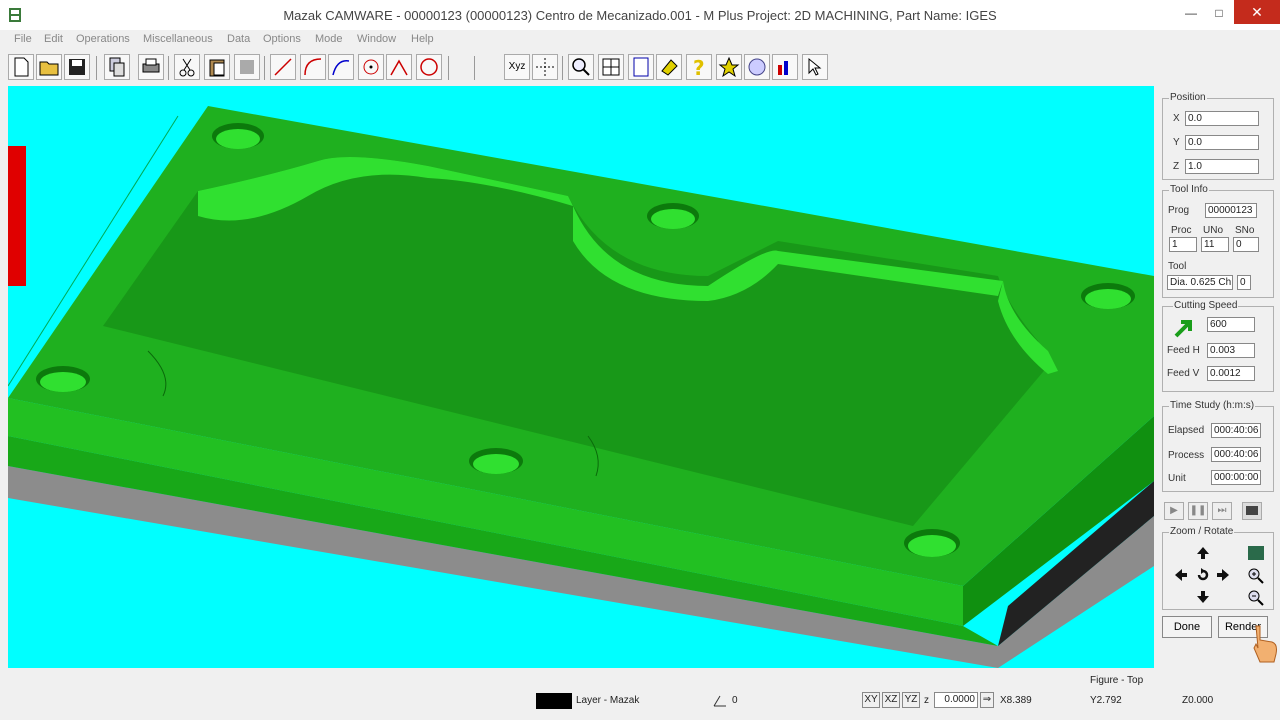  I want to click on step-button: ⏭, so click(1222, 511).